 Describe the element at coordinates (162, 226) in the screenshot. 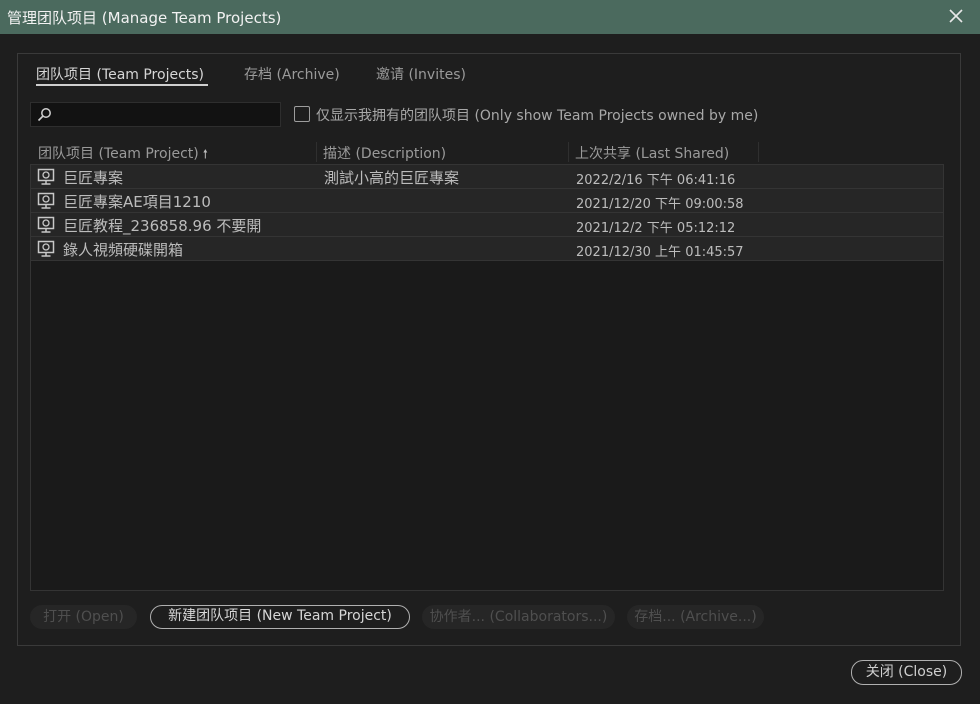

I see `project-name: 巨匠教程_236858.96 不要開` at that location.